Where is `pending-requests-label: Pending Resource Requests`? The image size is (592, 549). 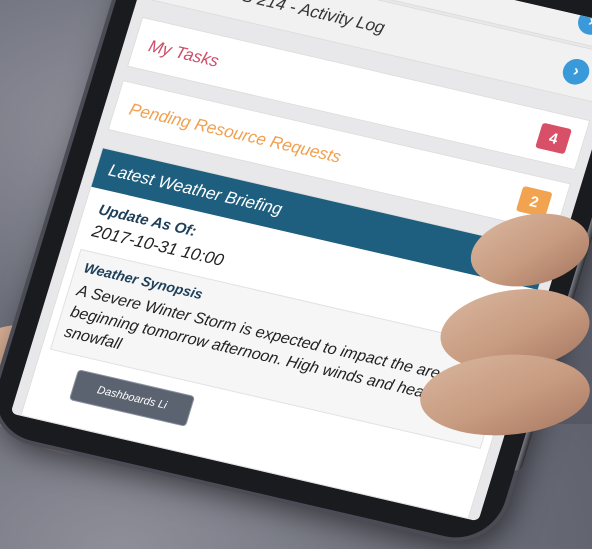 pending-requests-label: Pending Resource Requests is located at coordinates (235, 133).